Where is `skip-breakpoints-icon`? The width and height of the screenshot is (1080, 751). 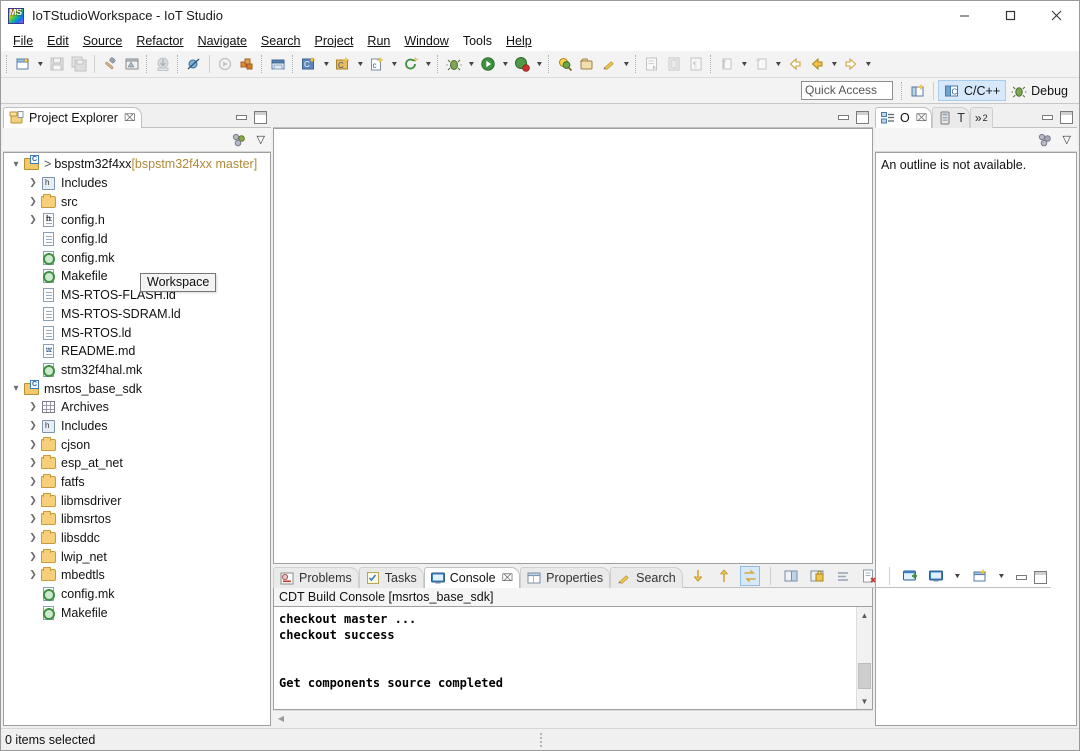 skip-breakpoints-icon is located at coordinates (194, 64).